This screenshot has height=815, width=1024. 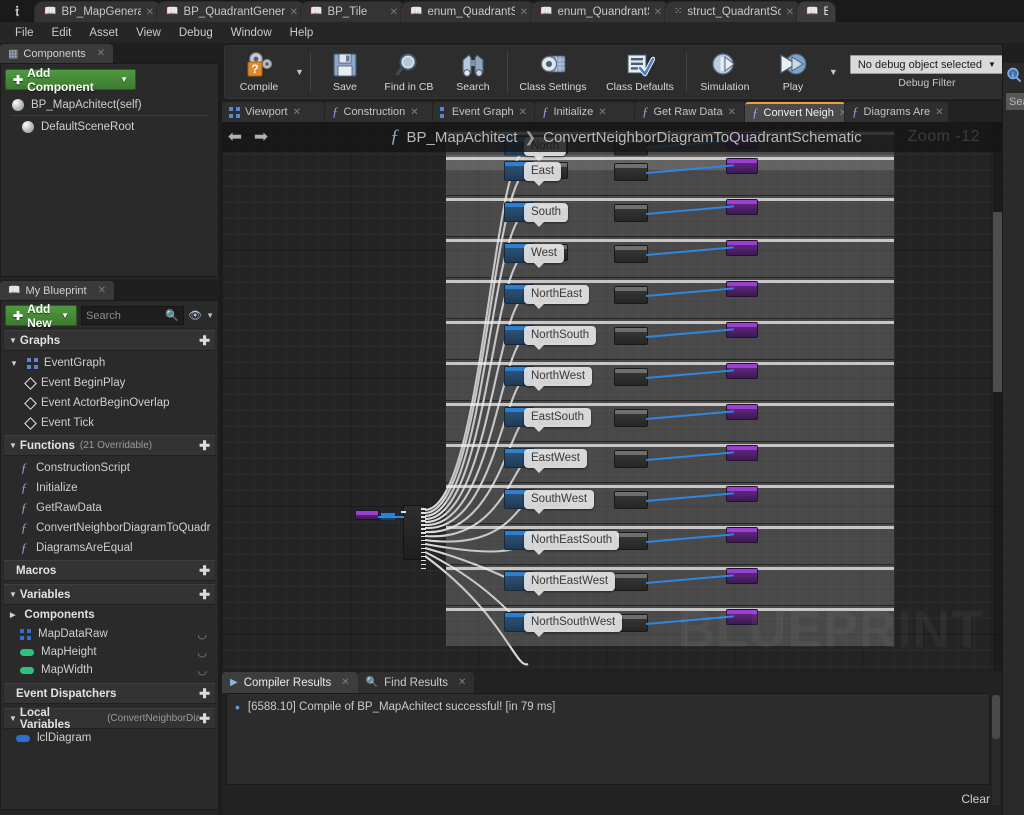 What do you see at coordinates (379, 112) in the screenshot?
I see `graph-tab-construction: ƒ Construction ✕` at bounding box center [379, 112].